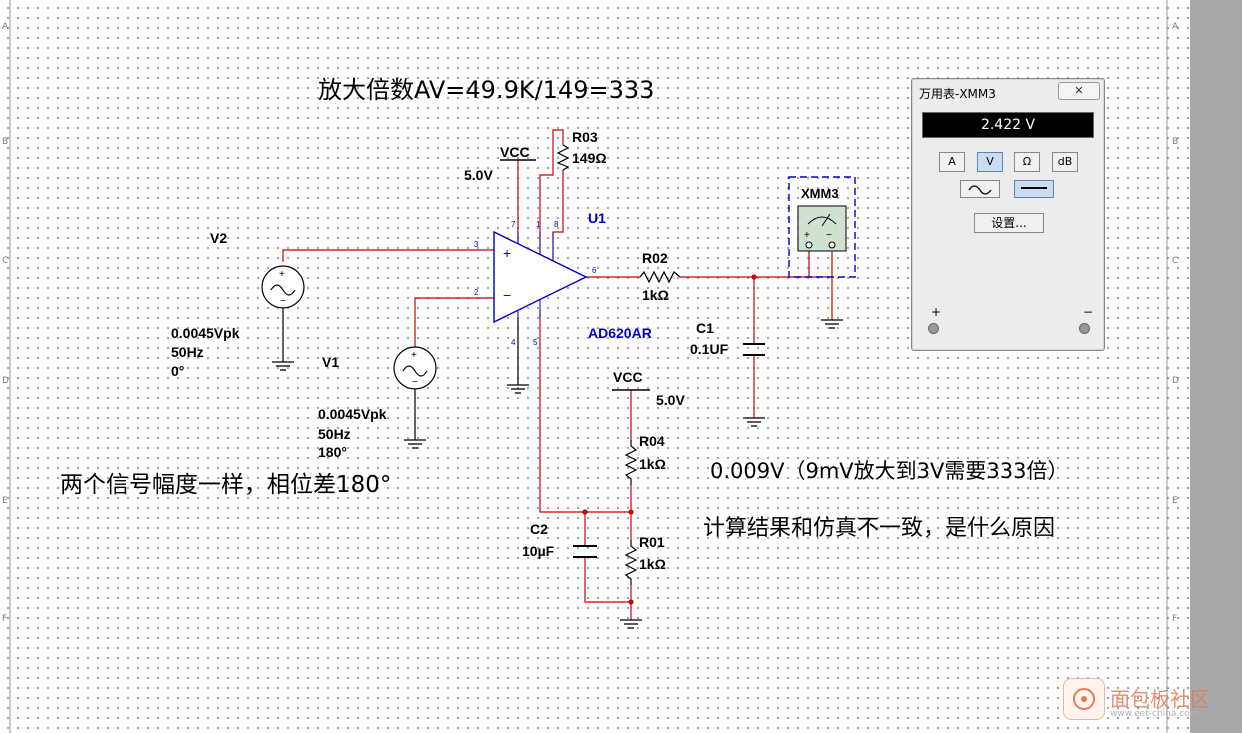 The height and width of the screenshot is (733, 1242). I want to click on resistor-r02, so click(660, 277).